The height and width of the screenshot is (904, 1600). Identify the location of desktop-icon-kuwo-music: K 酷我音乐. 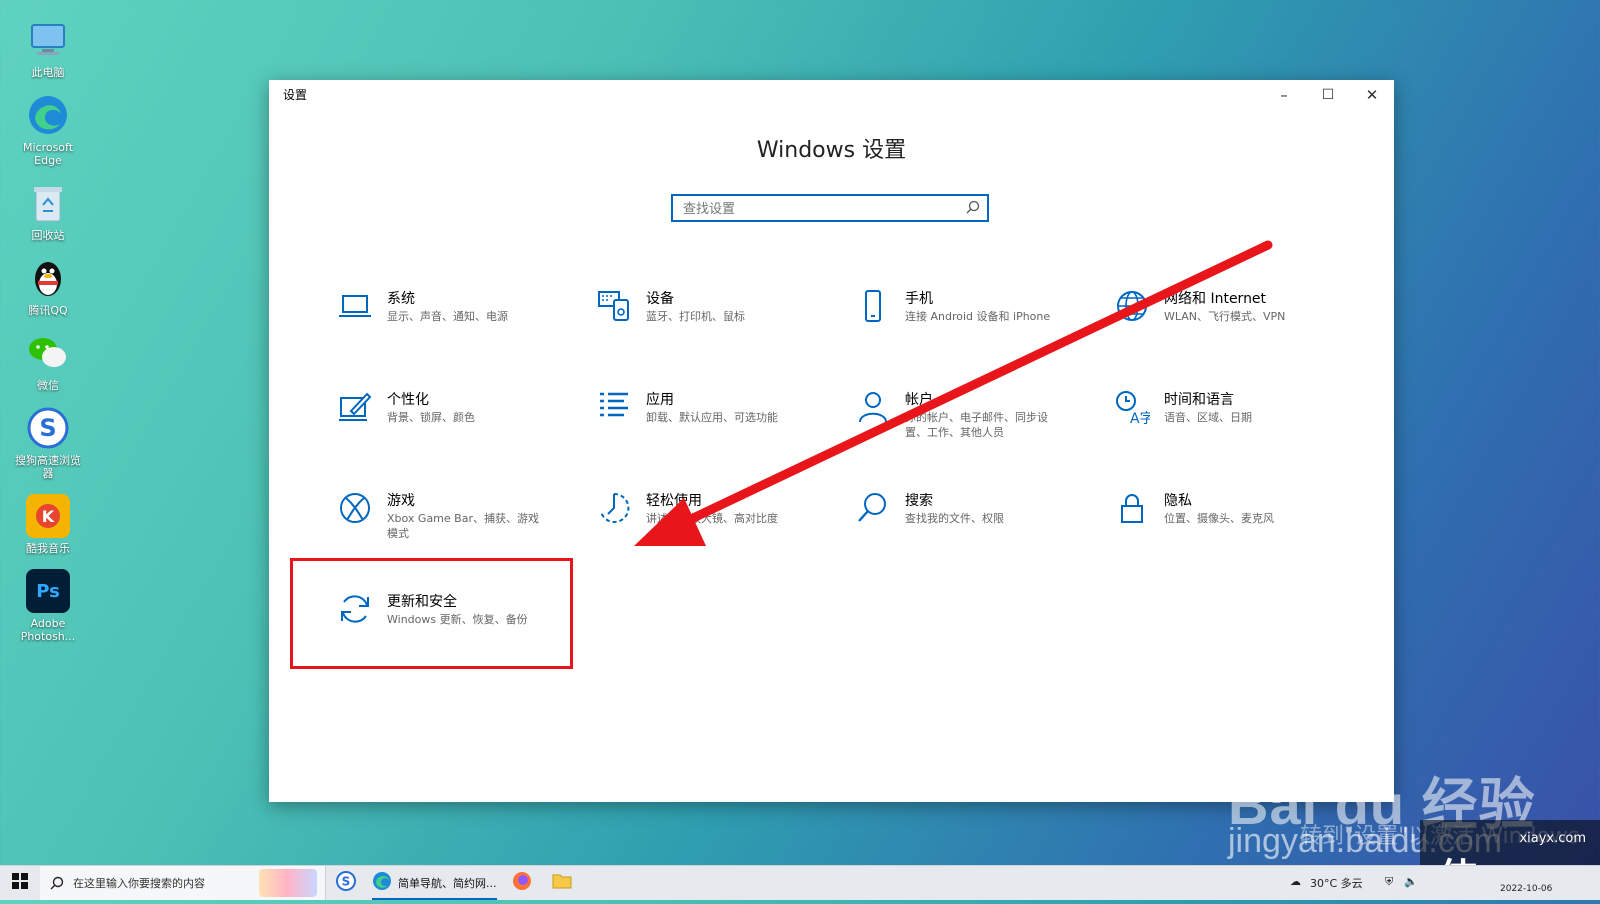
(48, 524).